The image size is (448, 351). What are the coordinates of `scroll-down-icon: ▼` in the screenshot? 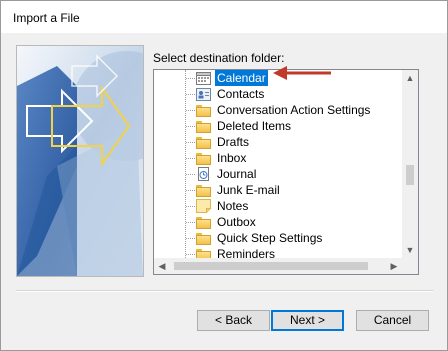 It's located at (410, 250).